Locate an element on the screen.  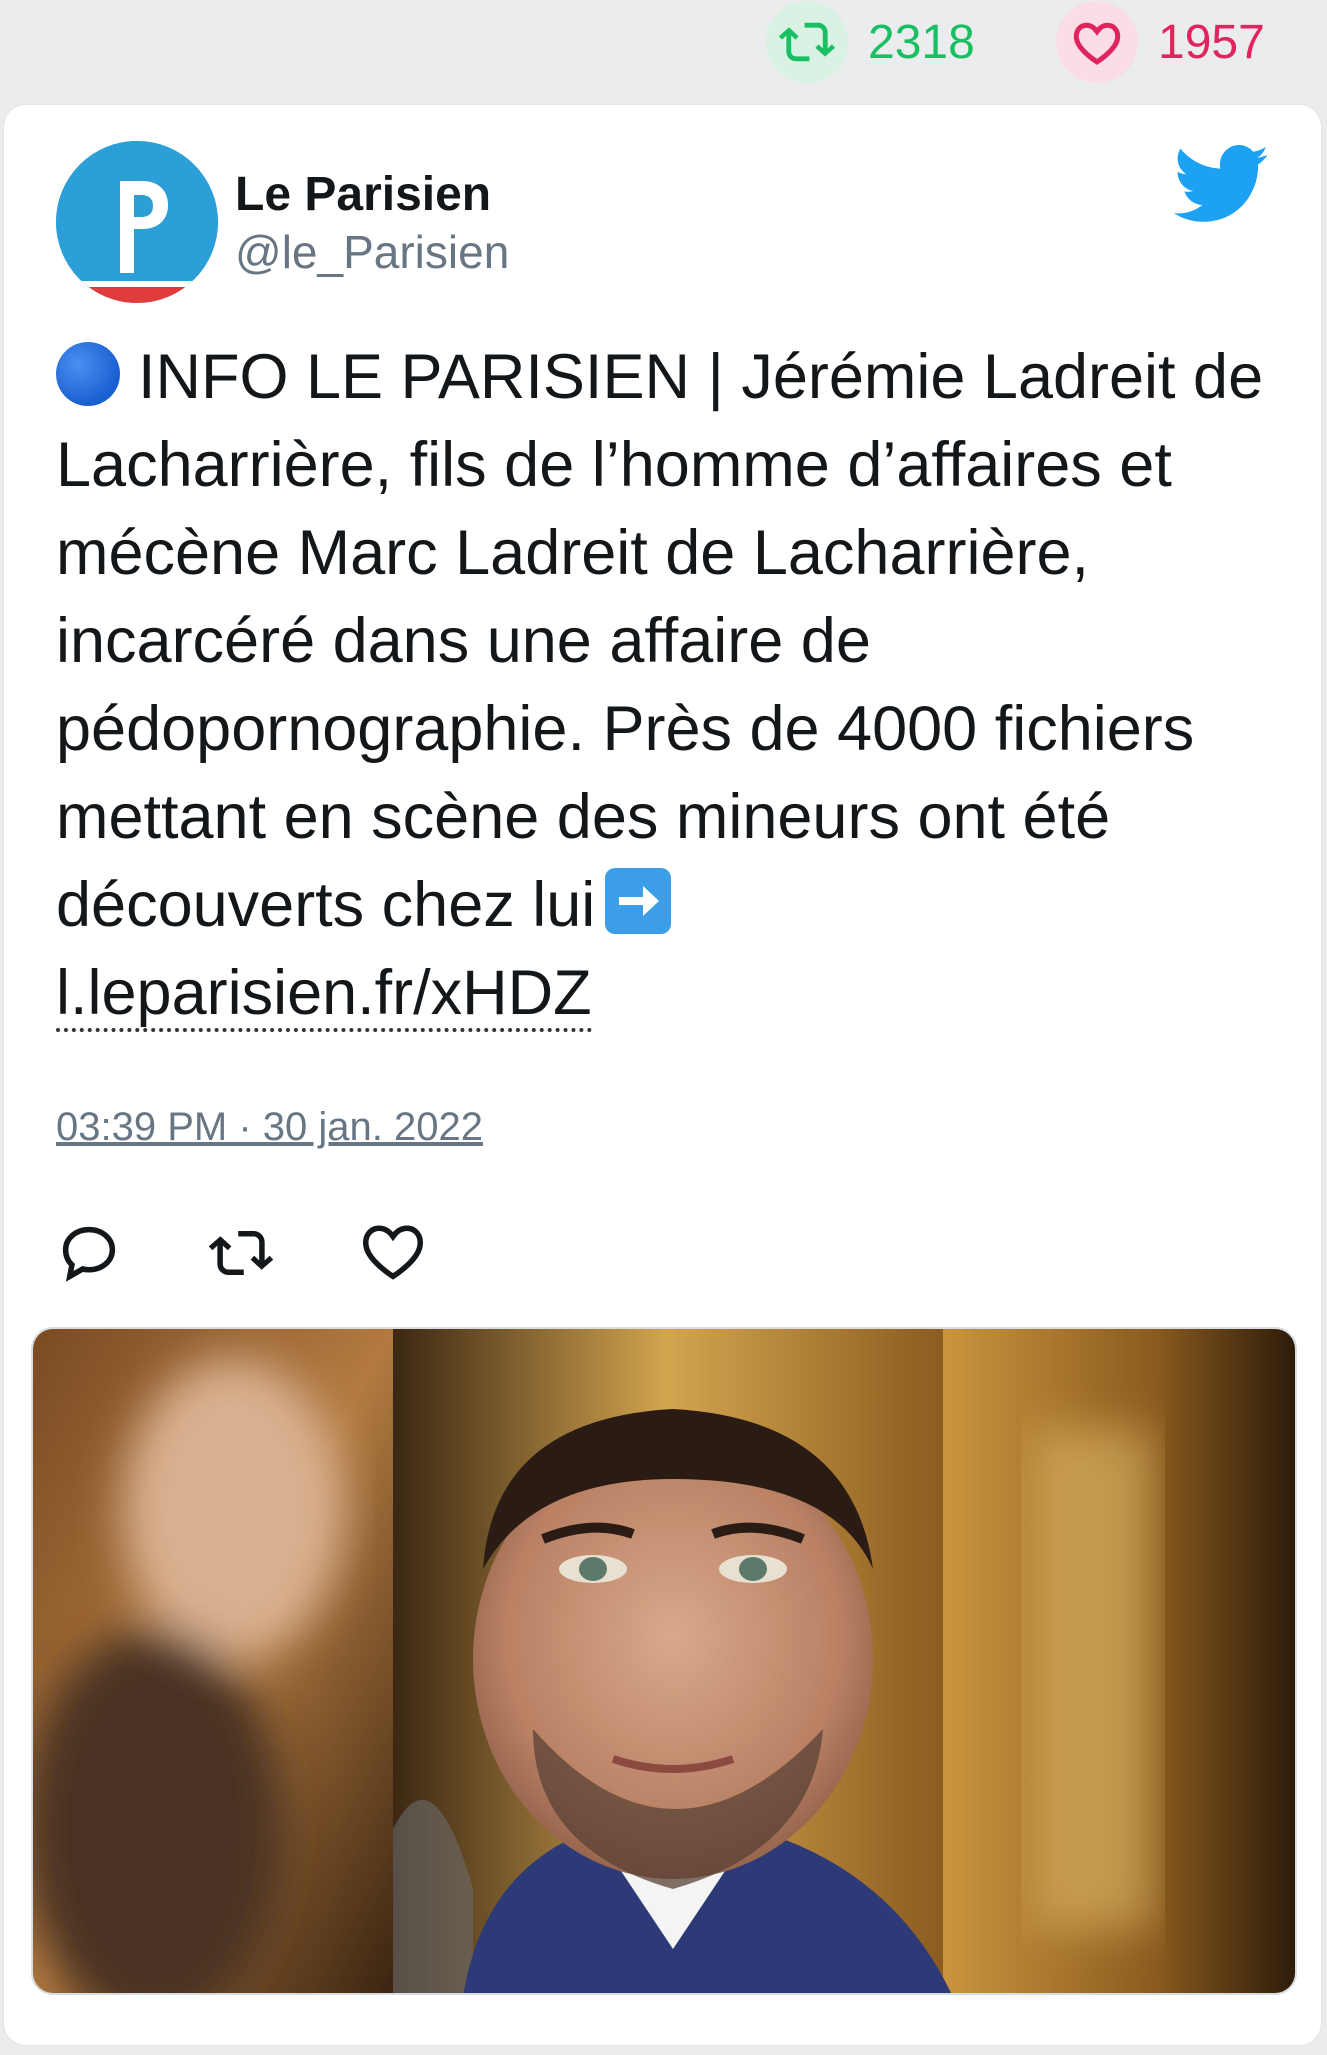
retweet-count-value: 2318 is located at coordinates (921, 42).